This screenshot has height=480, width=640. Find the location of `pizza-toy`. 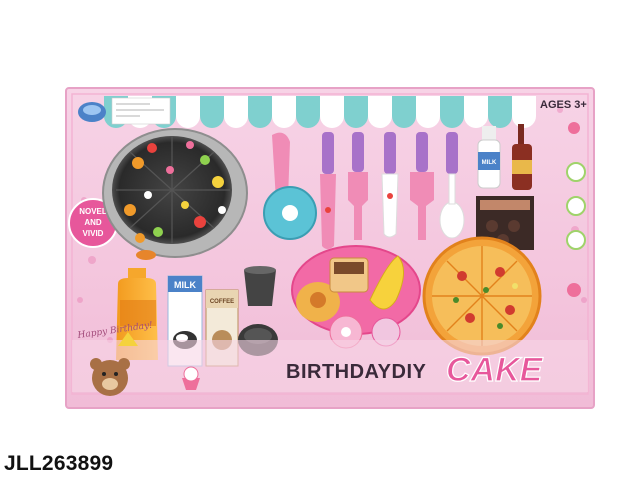

pizza-toy is located at coordinates (482, 296).